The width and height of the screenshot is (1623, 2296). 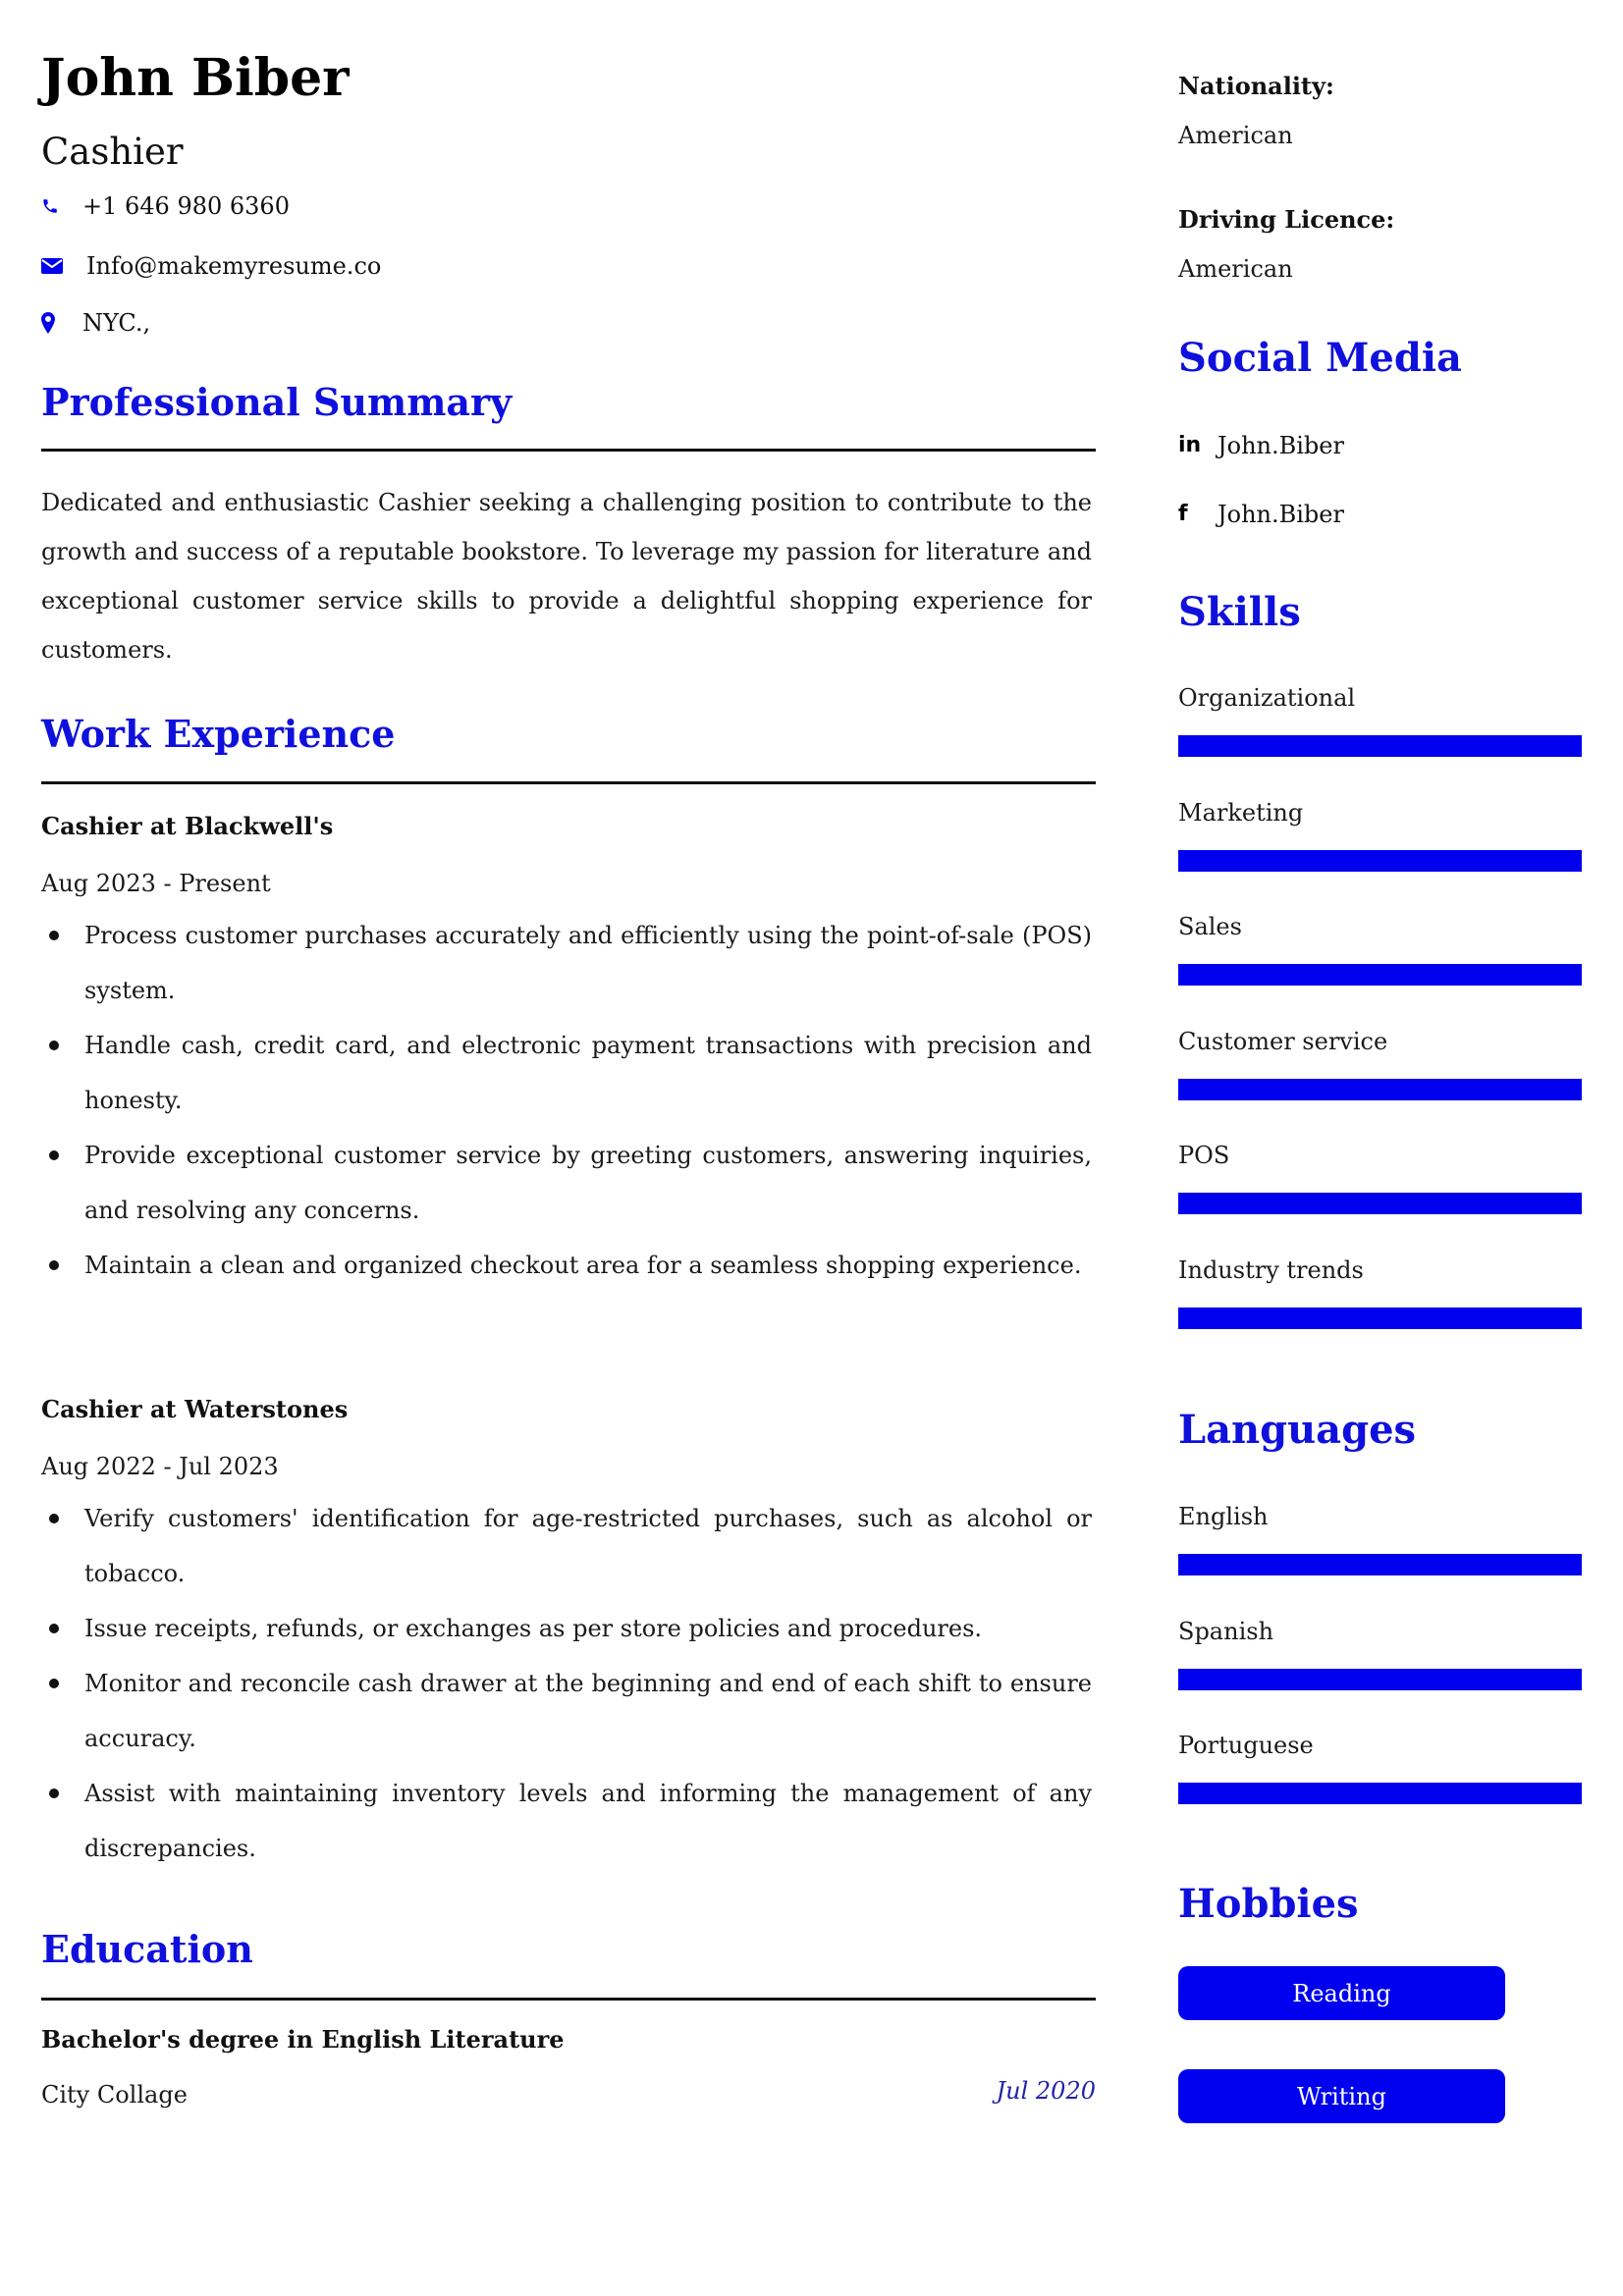 What do you see at coordinates (1190, 445) in the screenshot?
I see `linkedin-icon: in` at bounding box center [1190, 445].